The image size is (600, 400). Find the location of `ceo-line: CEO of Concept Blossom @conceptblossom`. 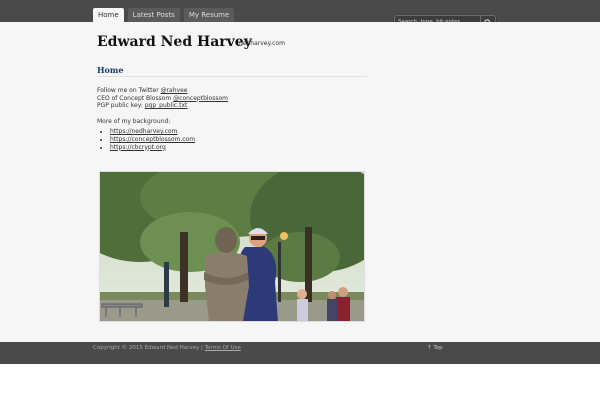

ceo-line: CEO of Concept Blossom @conceptblossom is located at coordinates (232, 99).